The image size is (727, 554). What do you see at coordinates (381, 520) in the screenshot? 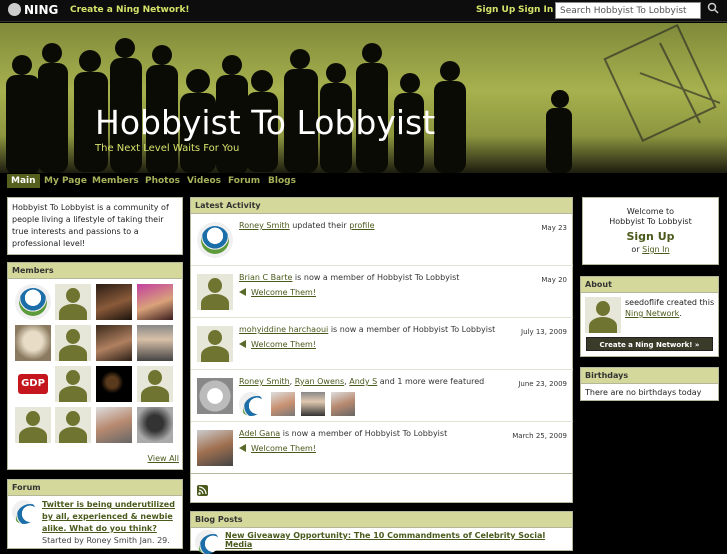
I see `blog-posts-heading: Blog Posts` at bounding box center [381, 520].